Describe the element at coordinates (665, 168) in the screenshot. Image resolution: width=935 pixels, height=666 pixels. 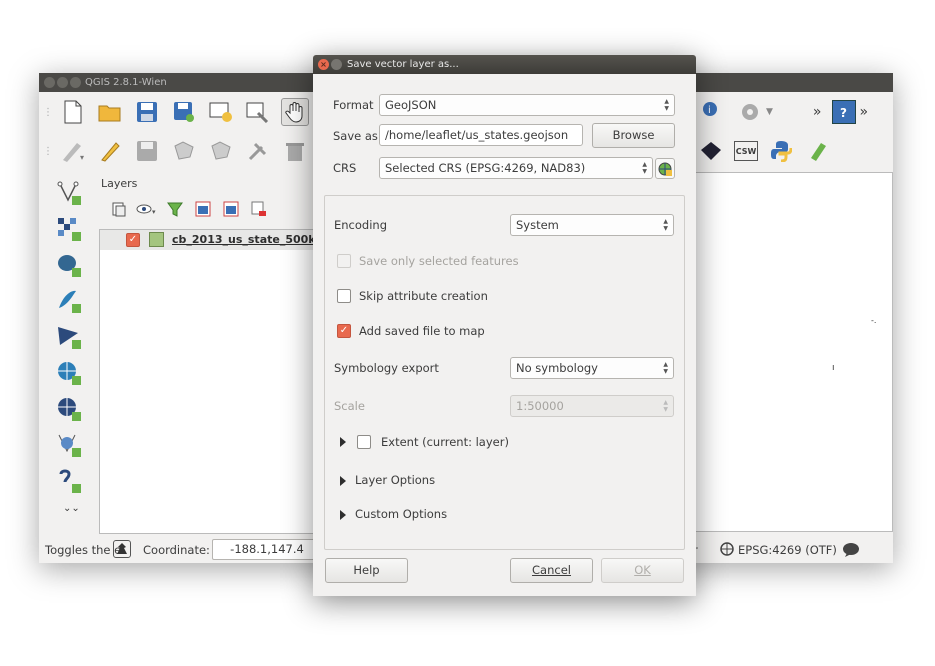
I see `crs-selector-globe-icon` at that location.